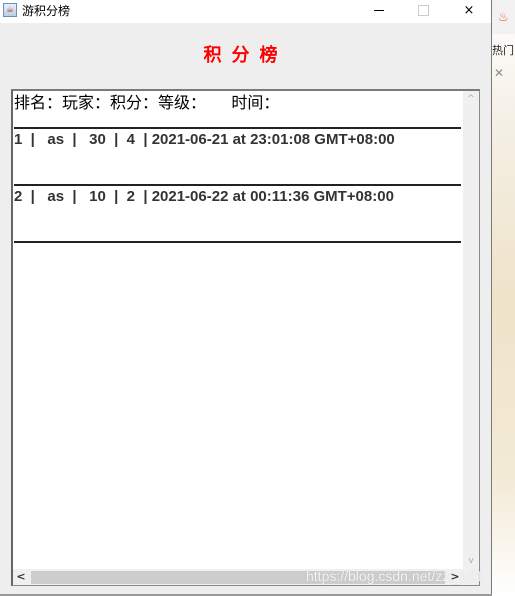  I want to click on minimize-button, so click(379, 11).